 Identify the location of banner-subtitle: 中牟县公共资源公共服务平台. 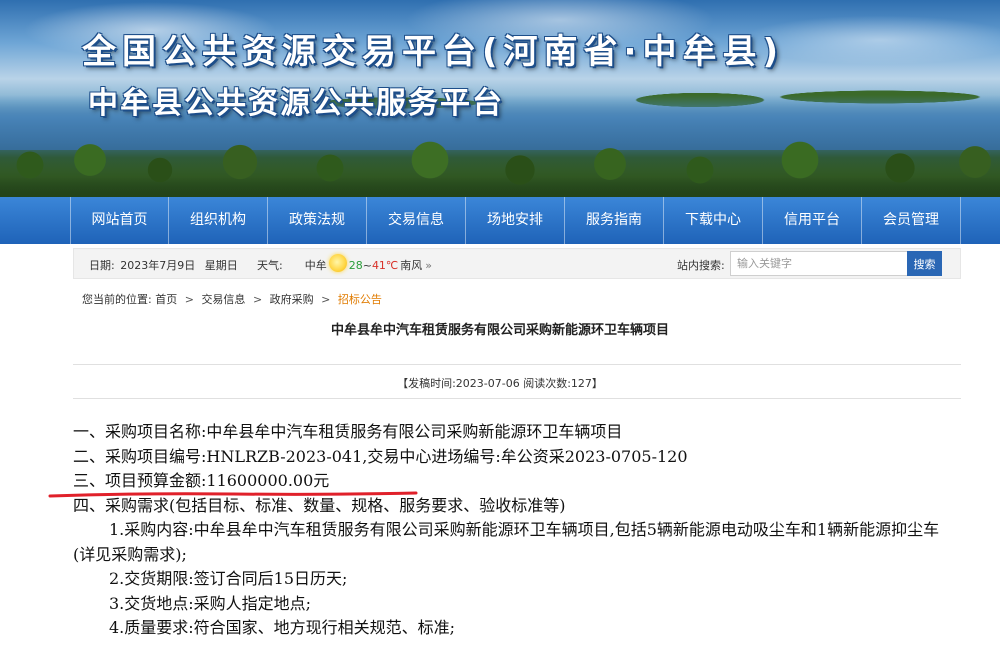
(296, 103).